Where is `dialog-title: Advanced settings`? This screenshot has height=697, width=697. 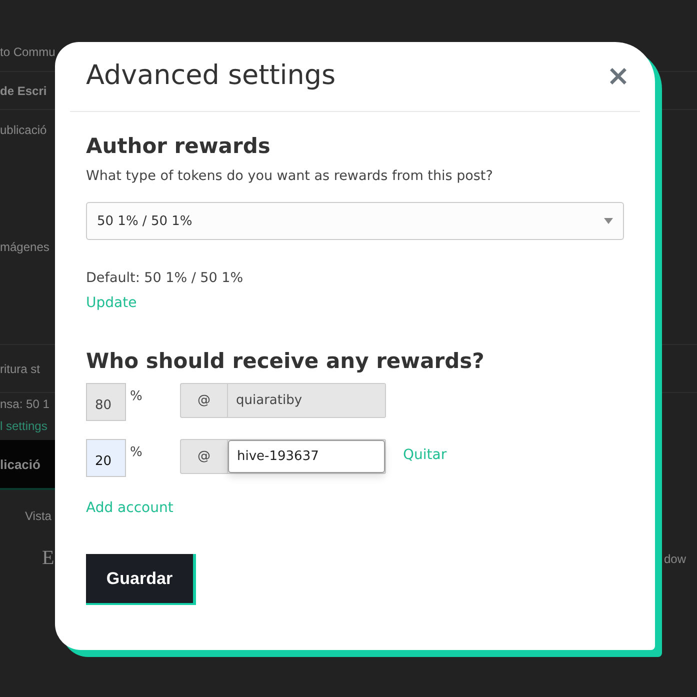 dialog-title: Advanced settings is located at coordinates (211, 75).